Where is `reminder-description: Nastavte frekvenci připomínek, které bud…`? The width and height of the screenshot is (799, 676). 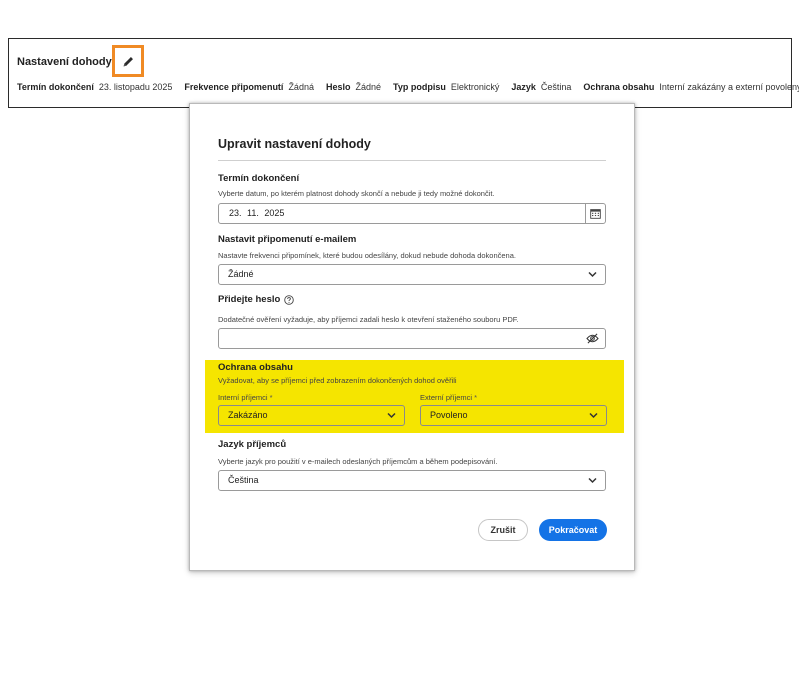 reminder-description: Nastavte frekvenci připomínek, které bud… is located at coordinates (367, 255).